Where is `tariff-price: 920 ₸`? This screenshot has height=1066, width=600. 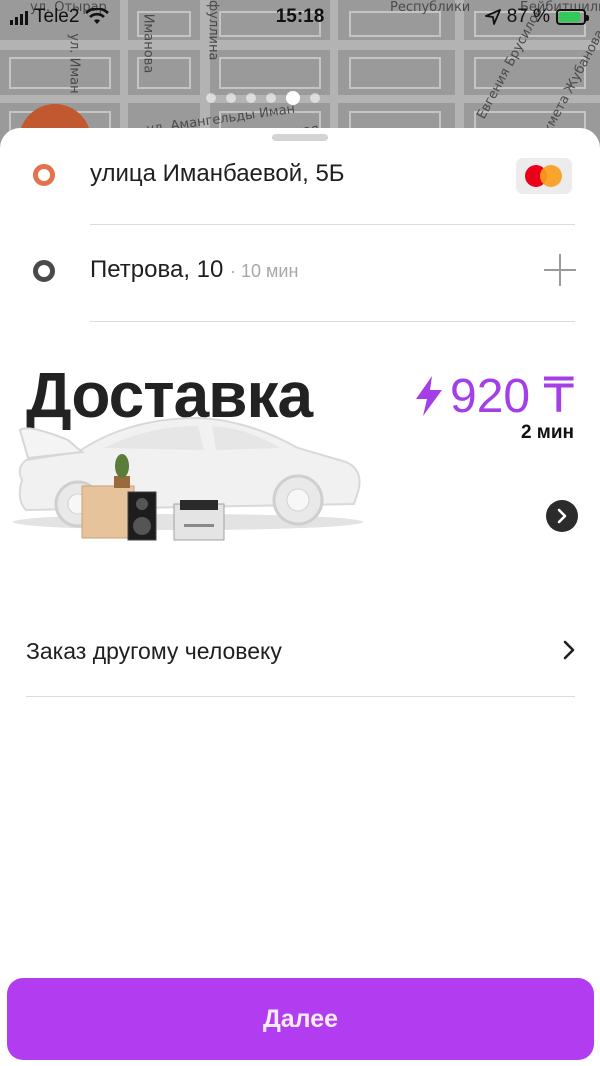 tariff-price: 920 ₸ is located at coordinates (494, 396).